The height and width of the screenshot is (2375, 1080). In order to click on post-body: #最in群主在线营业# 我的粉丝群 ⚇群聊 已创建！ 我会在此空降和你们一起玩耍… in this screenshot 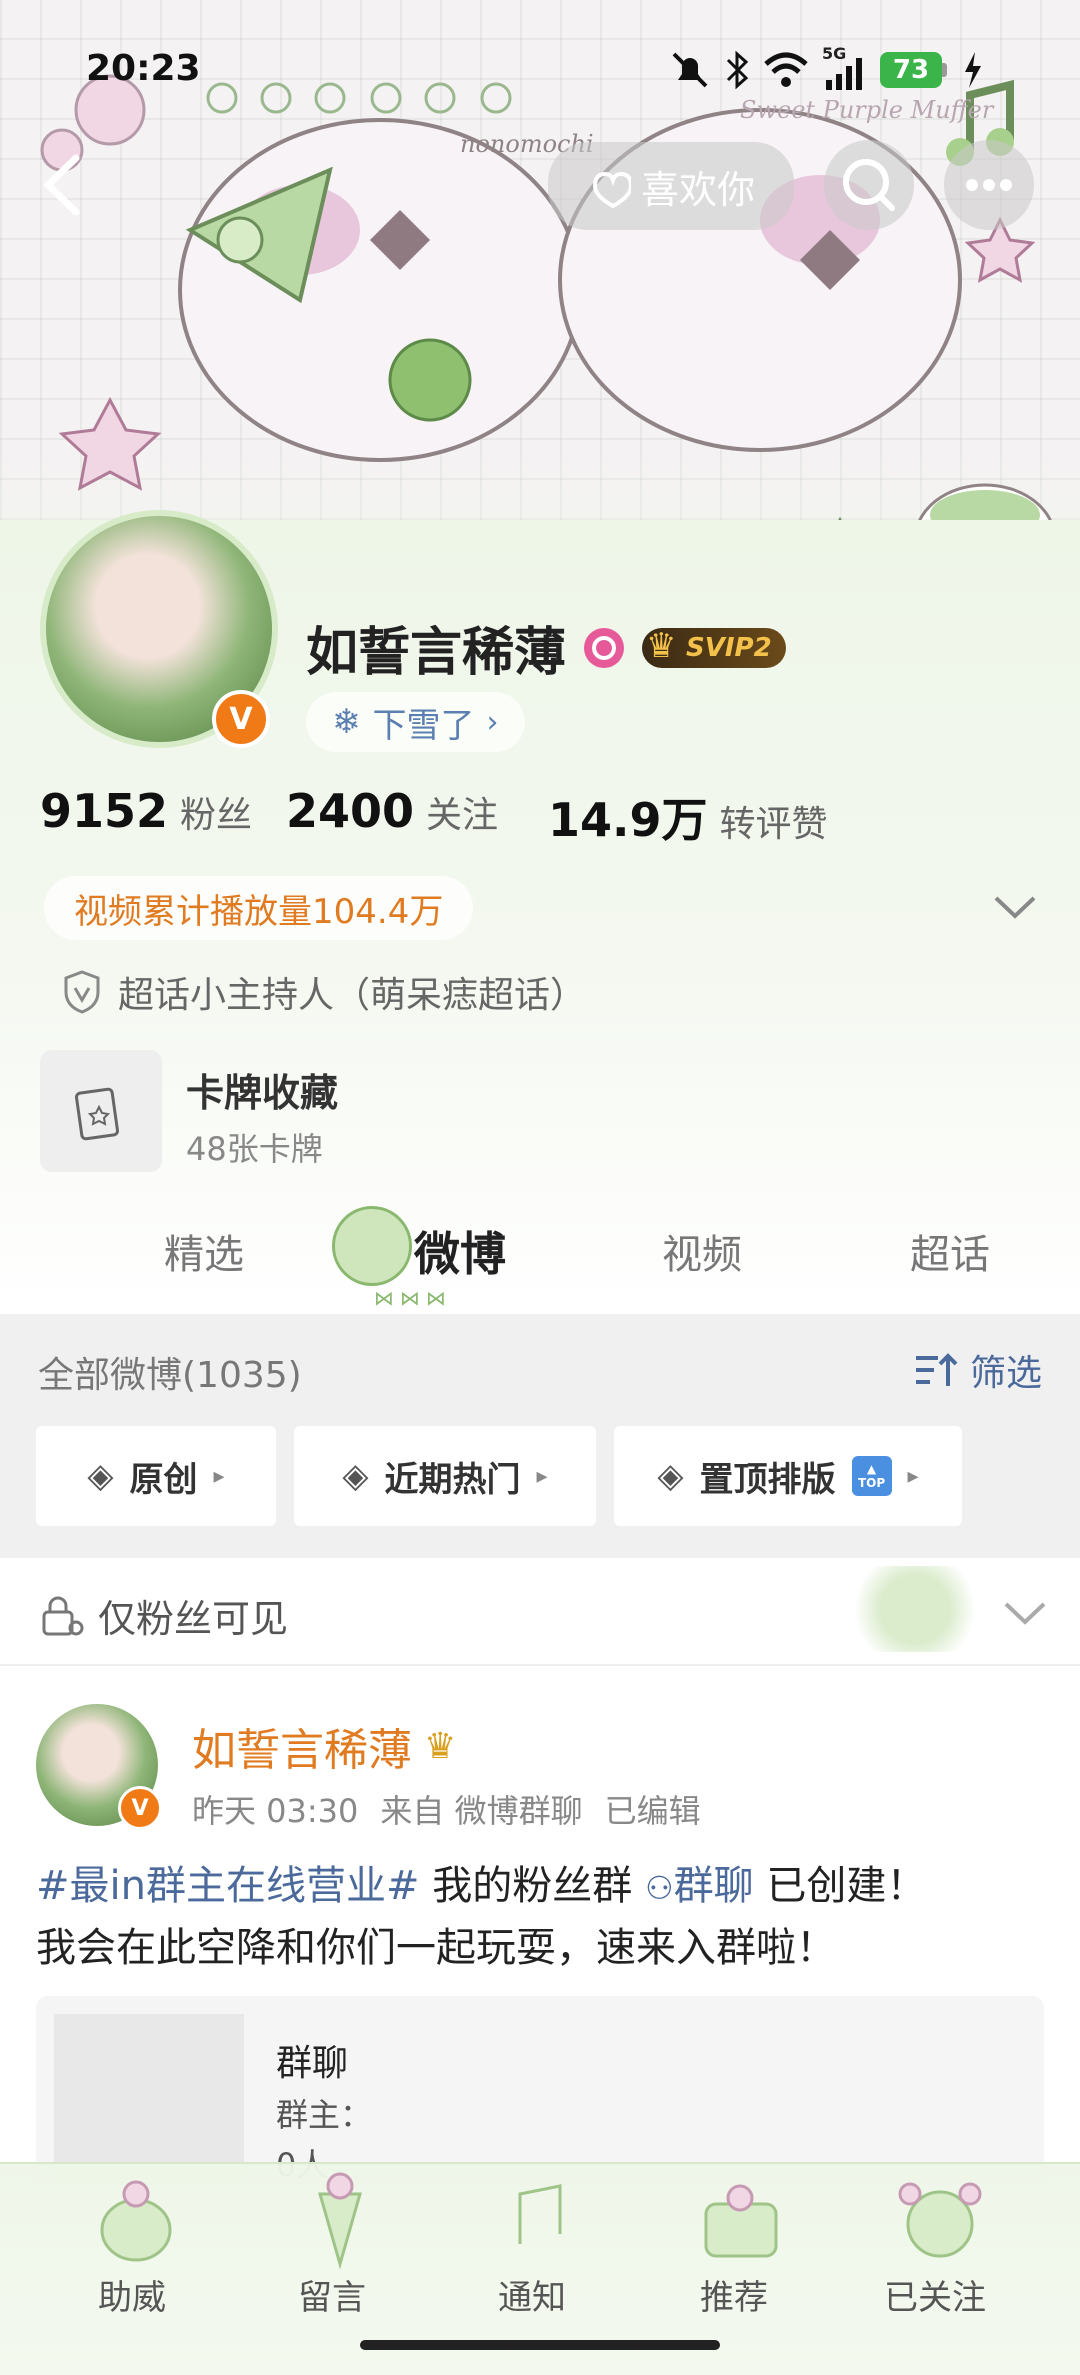, I will do `click(541, 1917)`.